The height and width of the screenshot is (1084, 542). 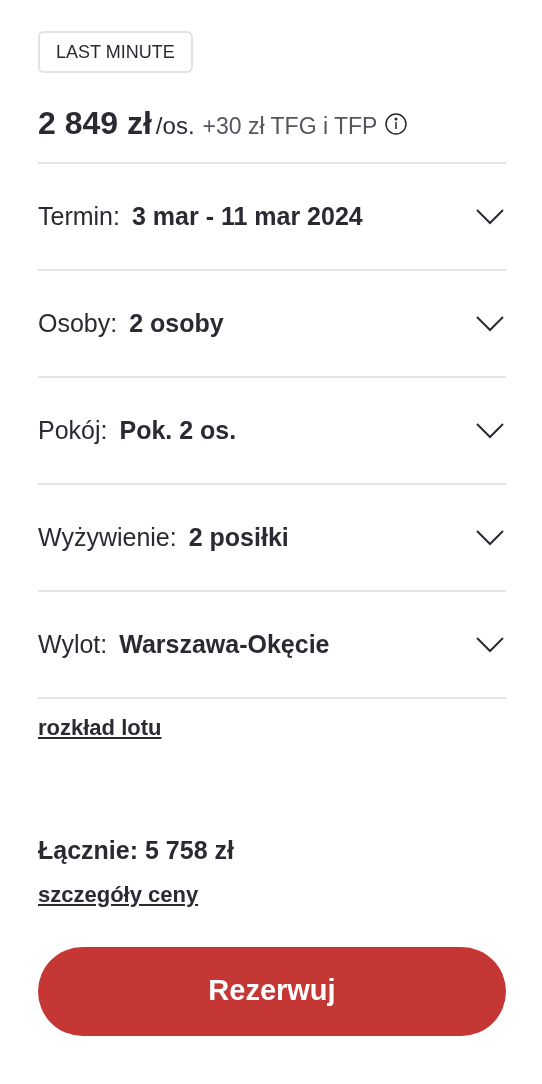 What do you see at coordinates (118, 894) in the screenshot?
I see `price-details-link: szczegóły ceny` at bounding box center [118, 894].